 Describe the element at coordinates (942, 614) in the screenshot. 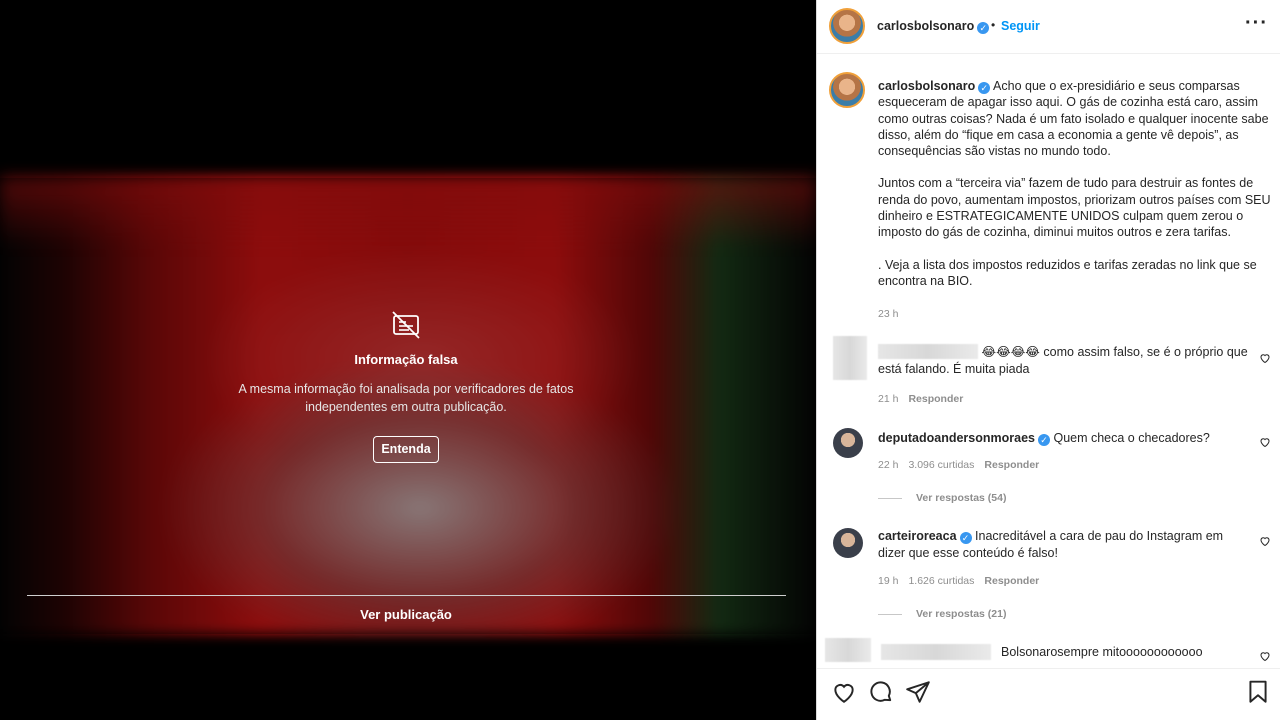

I see `view-replies-button: Ver respostas (21)` at that location.